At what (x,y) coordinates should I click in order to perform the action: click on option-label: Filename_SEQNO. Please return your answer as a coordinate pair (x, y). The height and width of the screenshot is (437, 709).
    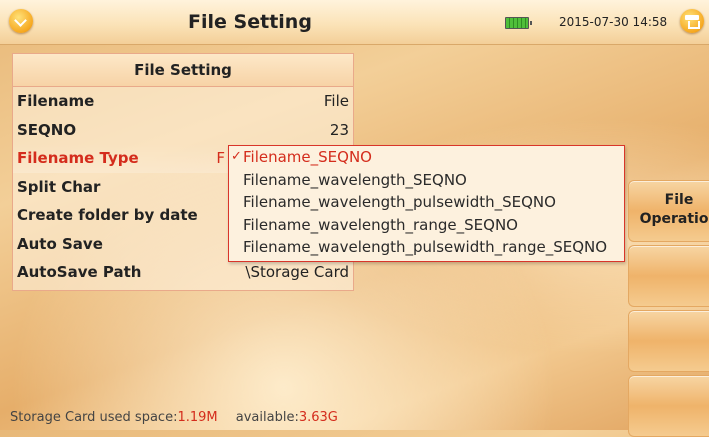
    Looking at the image, I should click on (307, 157).